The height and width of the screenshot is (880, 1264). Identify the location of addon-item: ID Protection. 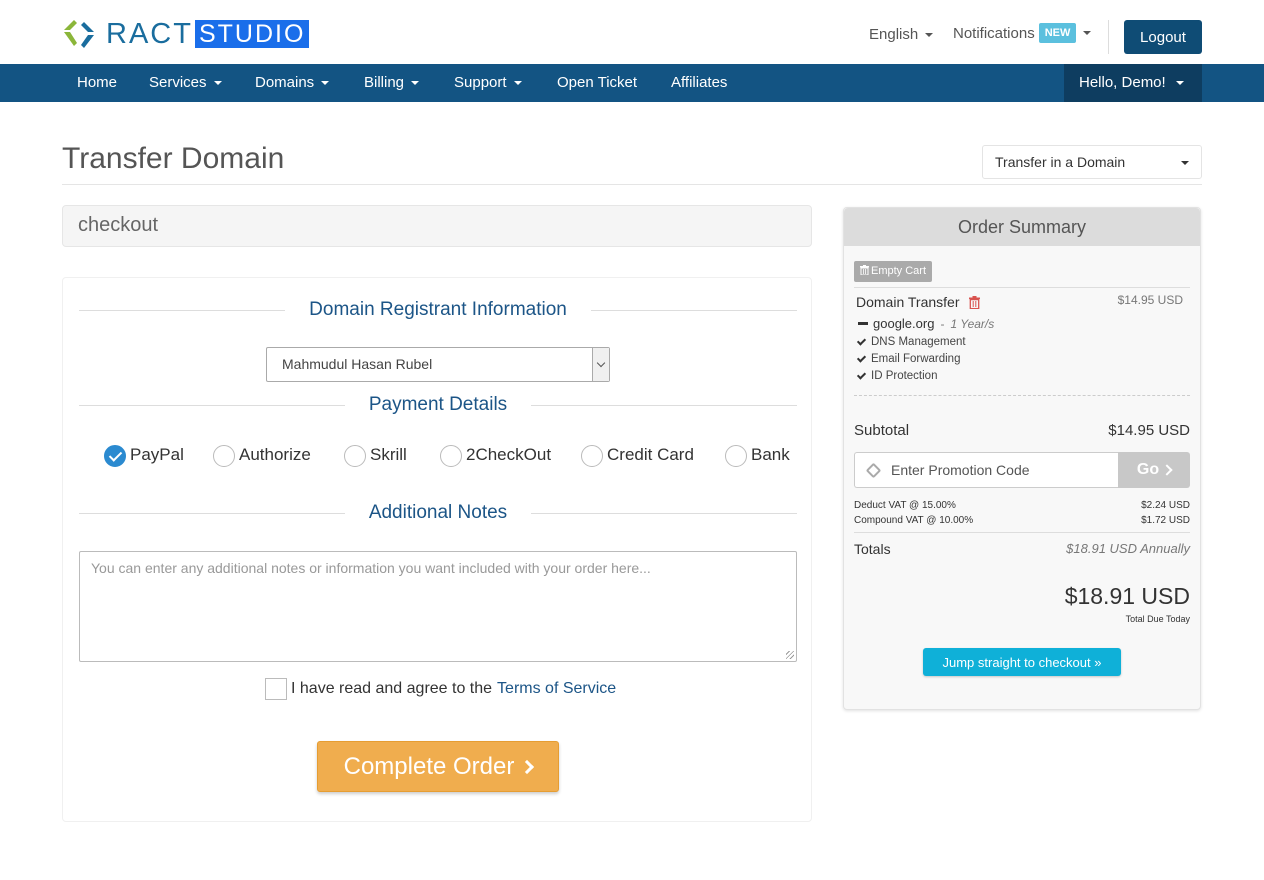
(897, 375).